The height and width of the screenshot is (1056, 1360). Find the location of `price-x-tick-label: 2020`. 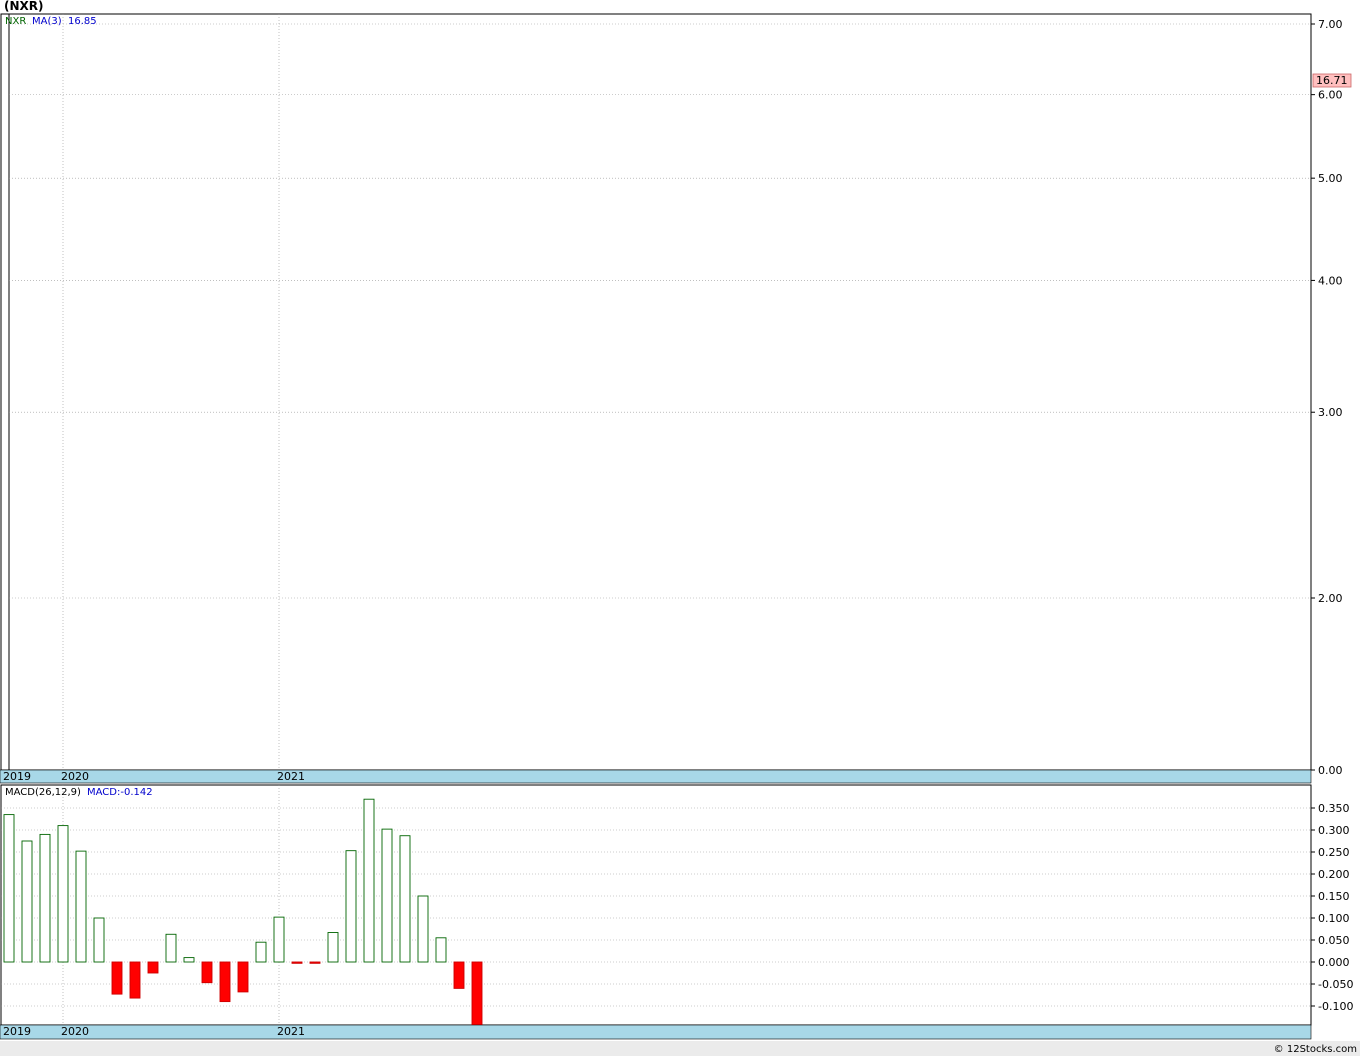

price-x-tick-label: 2020 is located at coordinates (75, 776).